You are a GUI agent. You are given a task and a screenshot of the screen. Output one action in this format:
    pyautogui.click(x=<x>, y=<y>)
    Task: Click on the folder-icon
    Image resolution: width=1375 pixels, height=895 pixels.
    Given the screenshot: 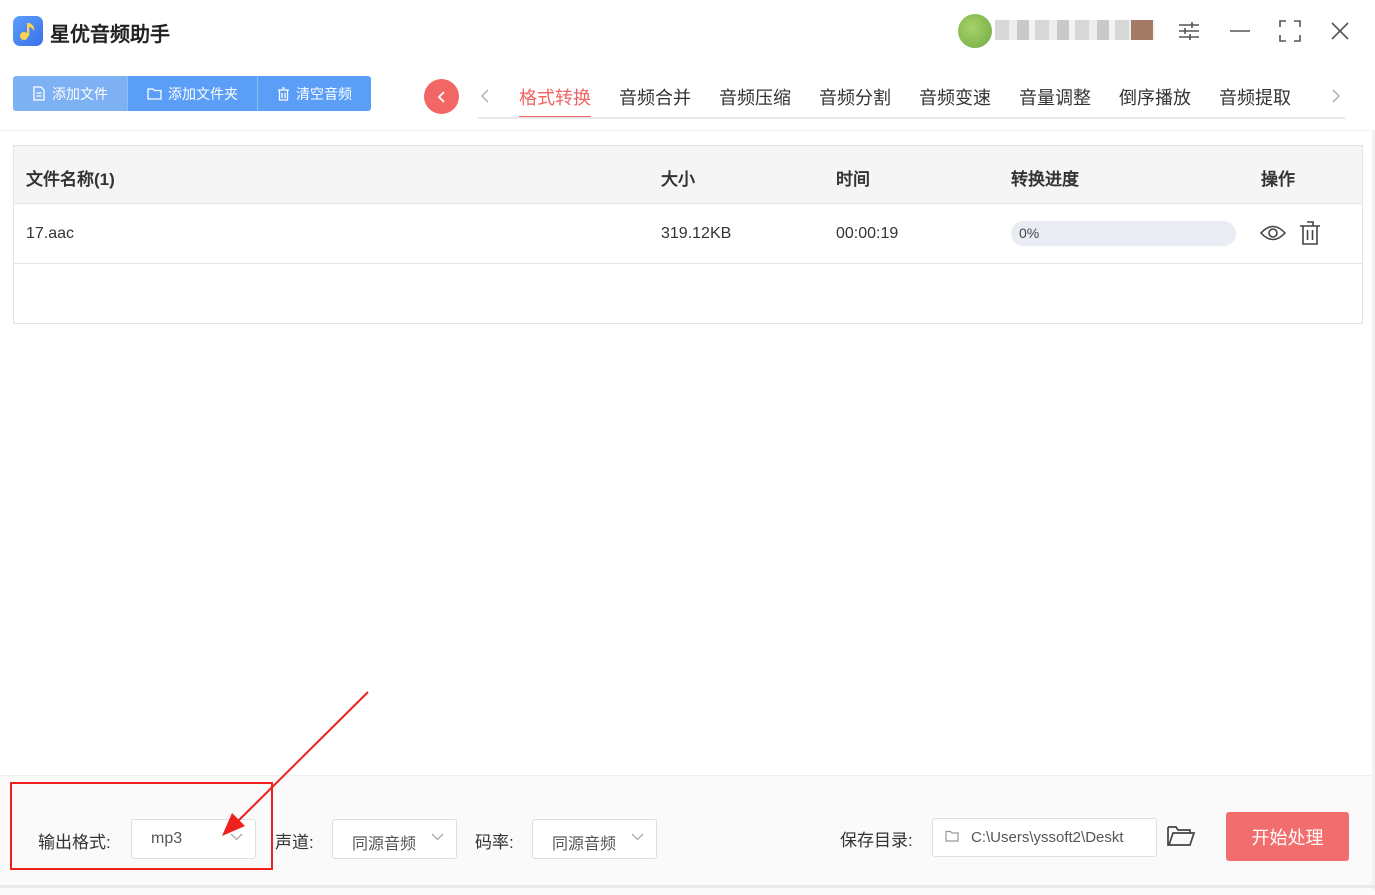 What is the action you would take?
    pyautogui.click(x=154, y=94)
    